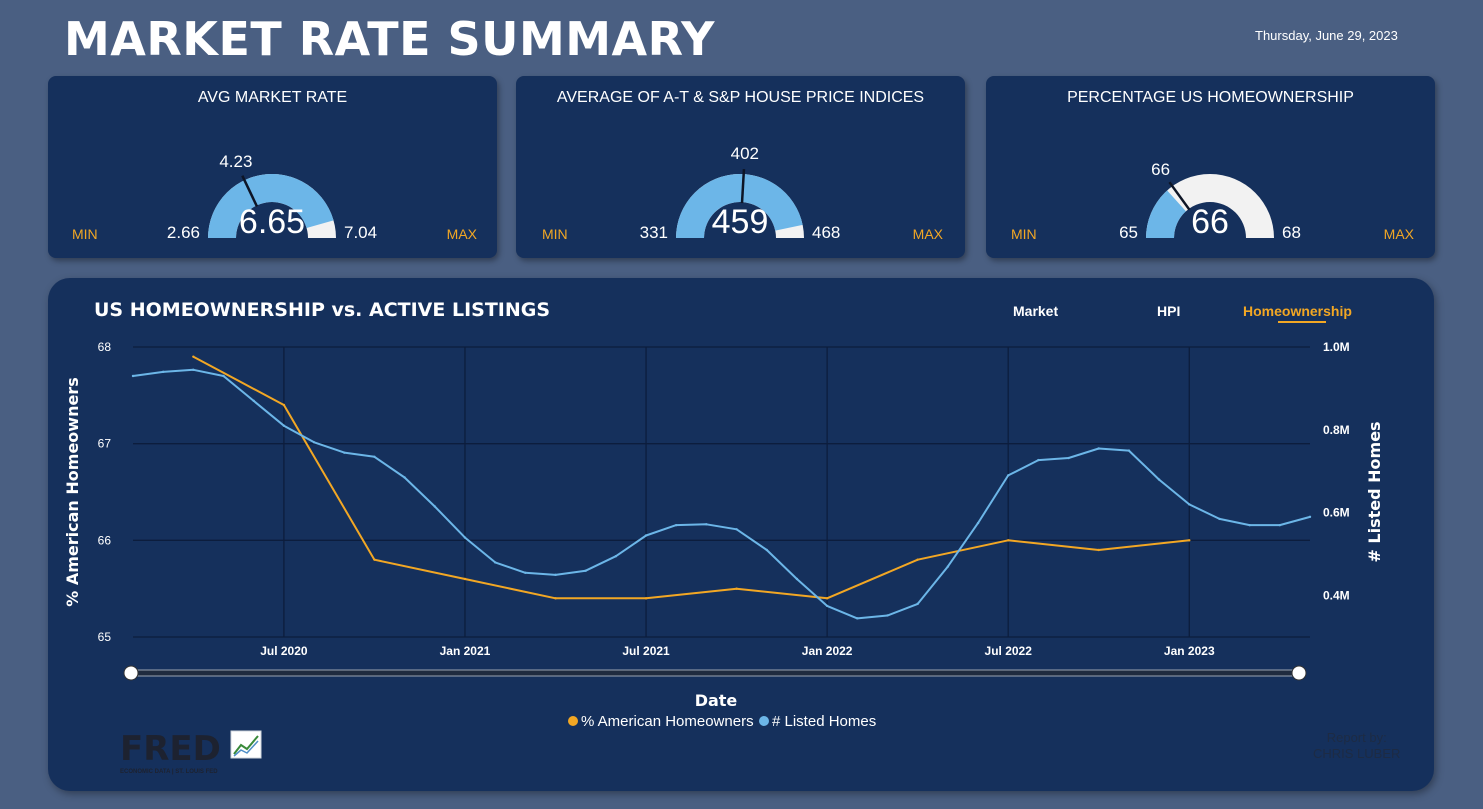 Image resolution: width=1483 pixels, height=809 pixels. I want to click on report-by-label: Report by:, so click(1356, 737).